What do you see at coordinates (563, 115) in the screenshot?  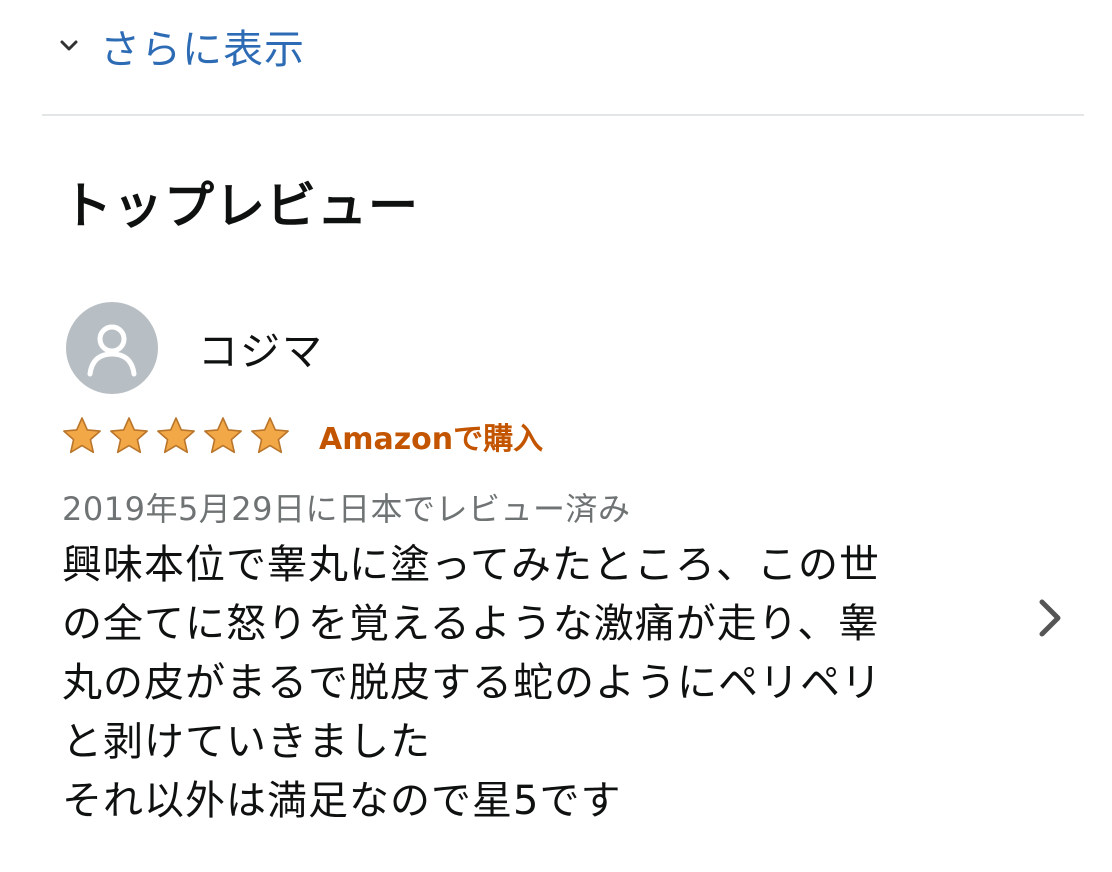 I see `section-divider` at bounding box center [563, 115].